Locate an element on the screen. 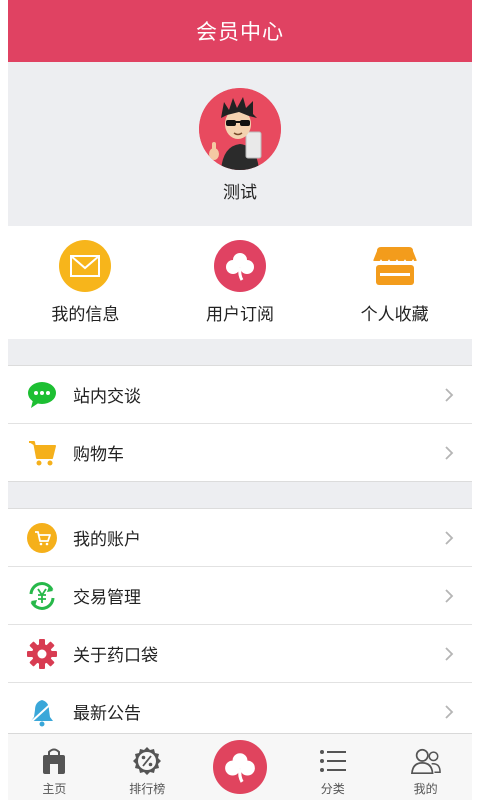 The image size is (480, 800). list-icon is located at coordinates (333, 761).